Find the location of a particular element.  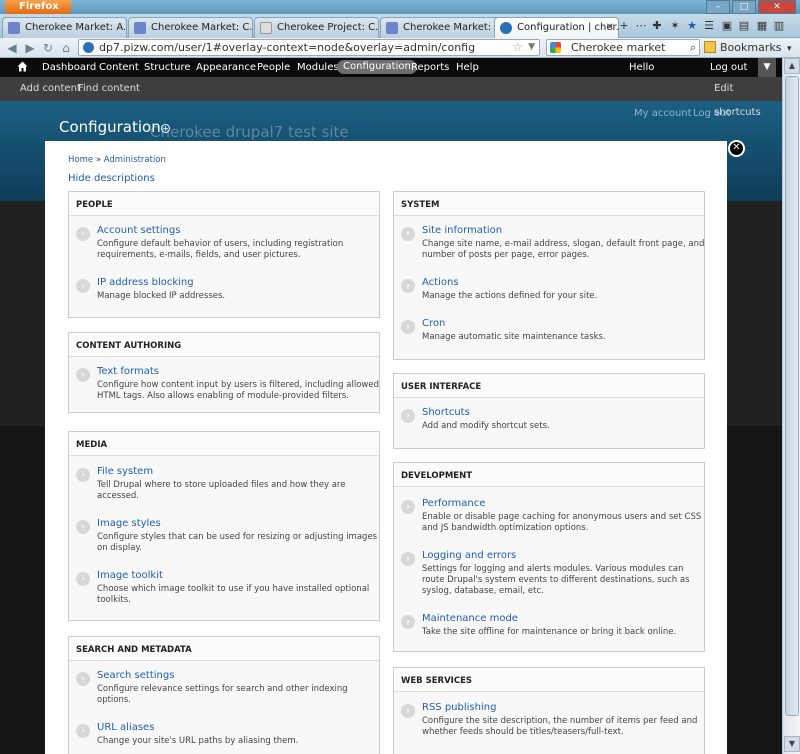

toolbar-modules: Modules is located at coordinates (318, 67).